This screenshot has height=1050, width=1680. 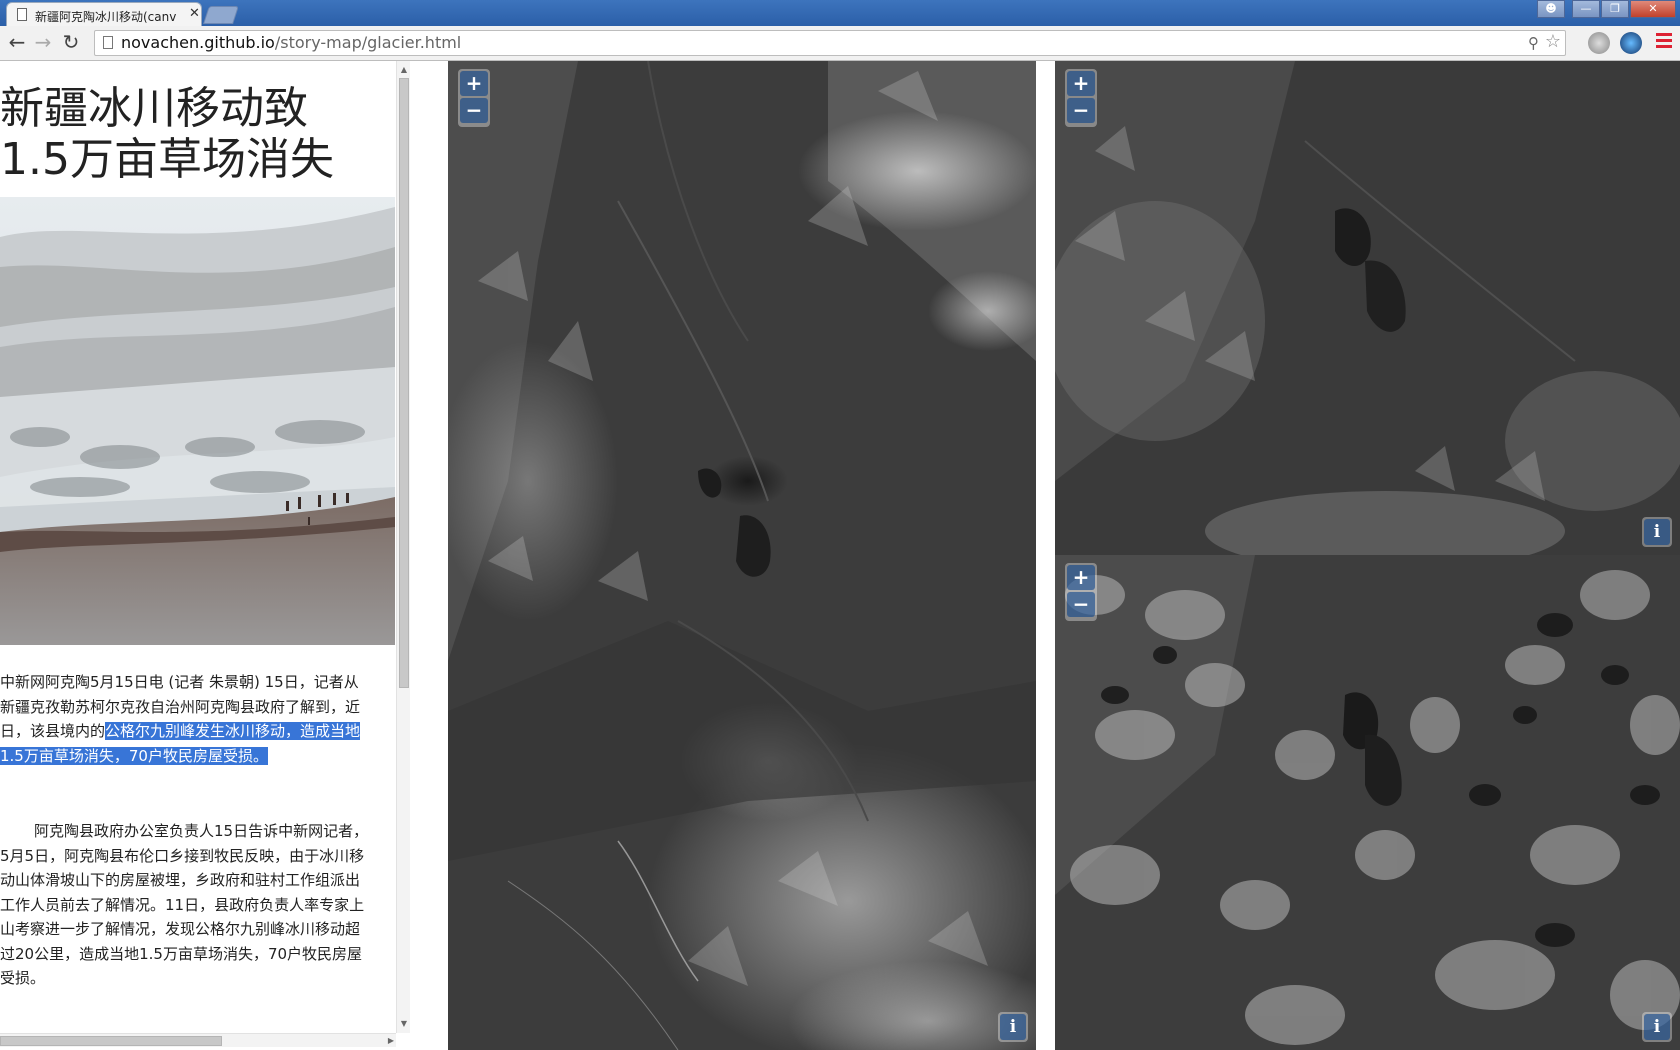 What do you see at coordinates (840, 13) in the screenshot?
I see `browser-titlebar: 新疆阿克陶冰川移动(canv ✕ ☻ — ❐ ✕` at bounding box center [840, 13].